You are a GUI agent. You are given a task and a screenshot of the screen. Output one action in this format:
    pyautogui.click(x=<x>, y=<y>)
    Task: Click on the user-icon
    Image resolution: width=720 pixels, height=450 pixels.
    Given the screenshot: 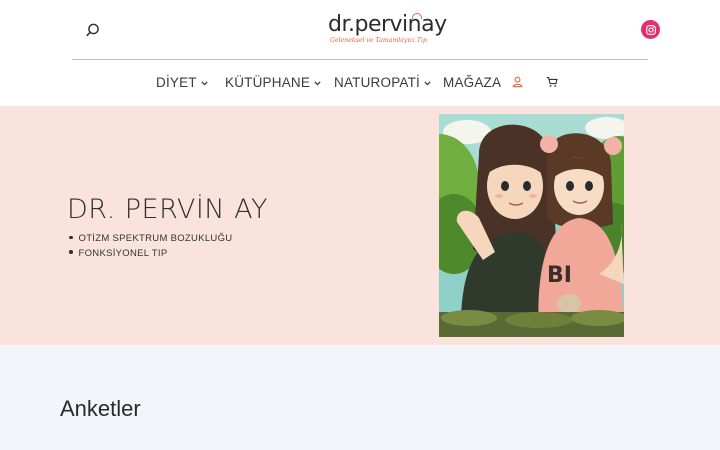 What is the action you would take?
    pyautogui.click(x=517, y=82)
    